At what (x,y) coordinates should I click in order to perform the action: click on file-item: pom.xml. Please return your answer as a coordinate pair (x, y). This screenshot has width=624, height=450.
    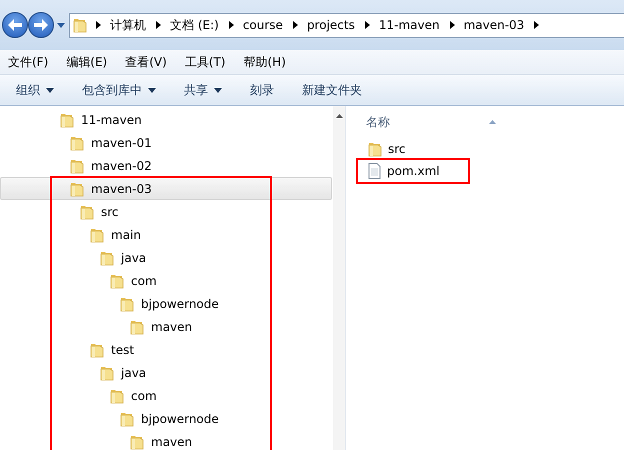
    Looking at the image, I should click on (413, 171).